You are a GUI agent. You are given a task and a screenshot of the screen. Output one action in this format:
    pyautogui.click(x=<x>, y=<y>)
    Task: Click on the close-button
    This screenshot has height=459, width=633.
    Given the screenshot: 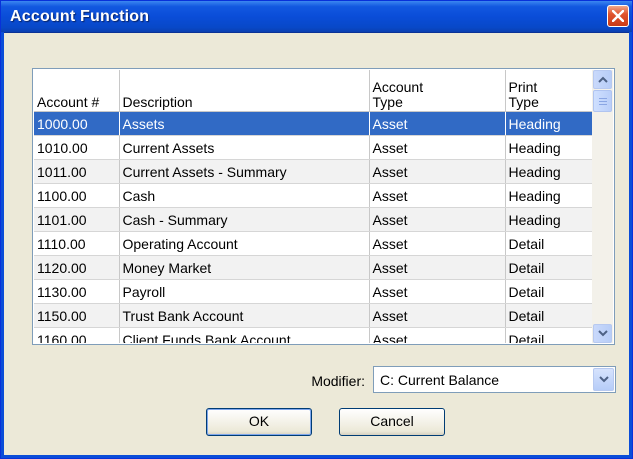 What is the action you would take?
    pyautogui.click(x=618, y=16)
    